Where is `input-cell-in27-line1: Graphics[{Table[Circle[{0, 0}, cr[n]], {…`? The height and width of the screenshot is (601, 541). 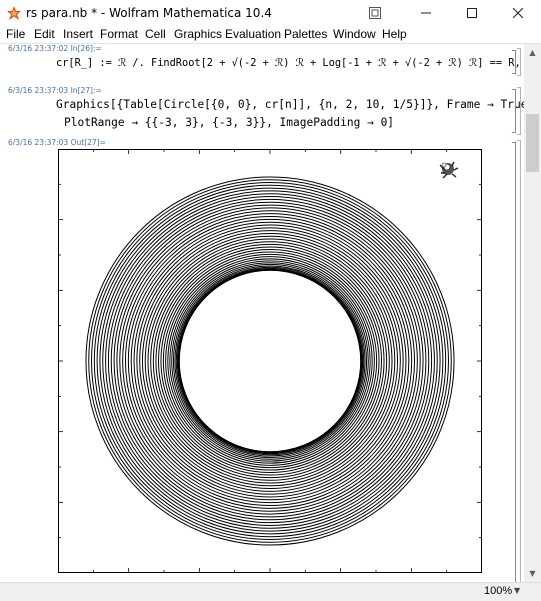
input-cell-in27-line1: Graphics[{Table[Circle[{0, 0}, cr[n]], {… is located at coordinates (290, 104).